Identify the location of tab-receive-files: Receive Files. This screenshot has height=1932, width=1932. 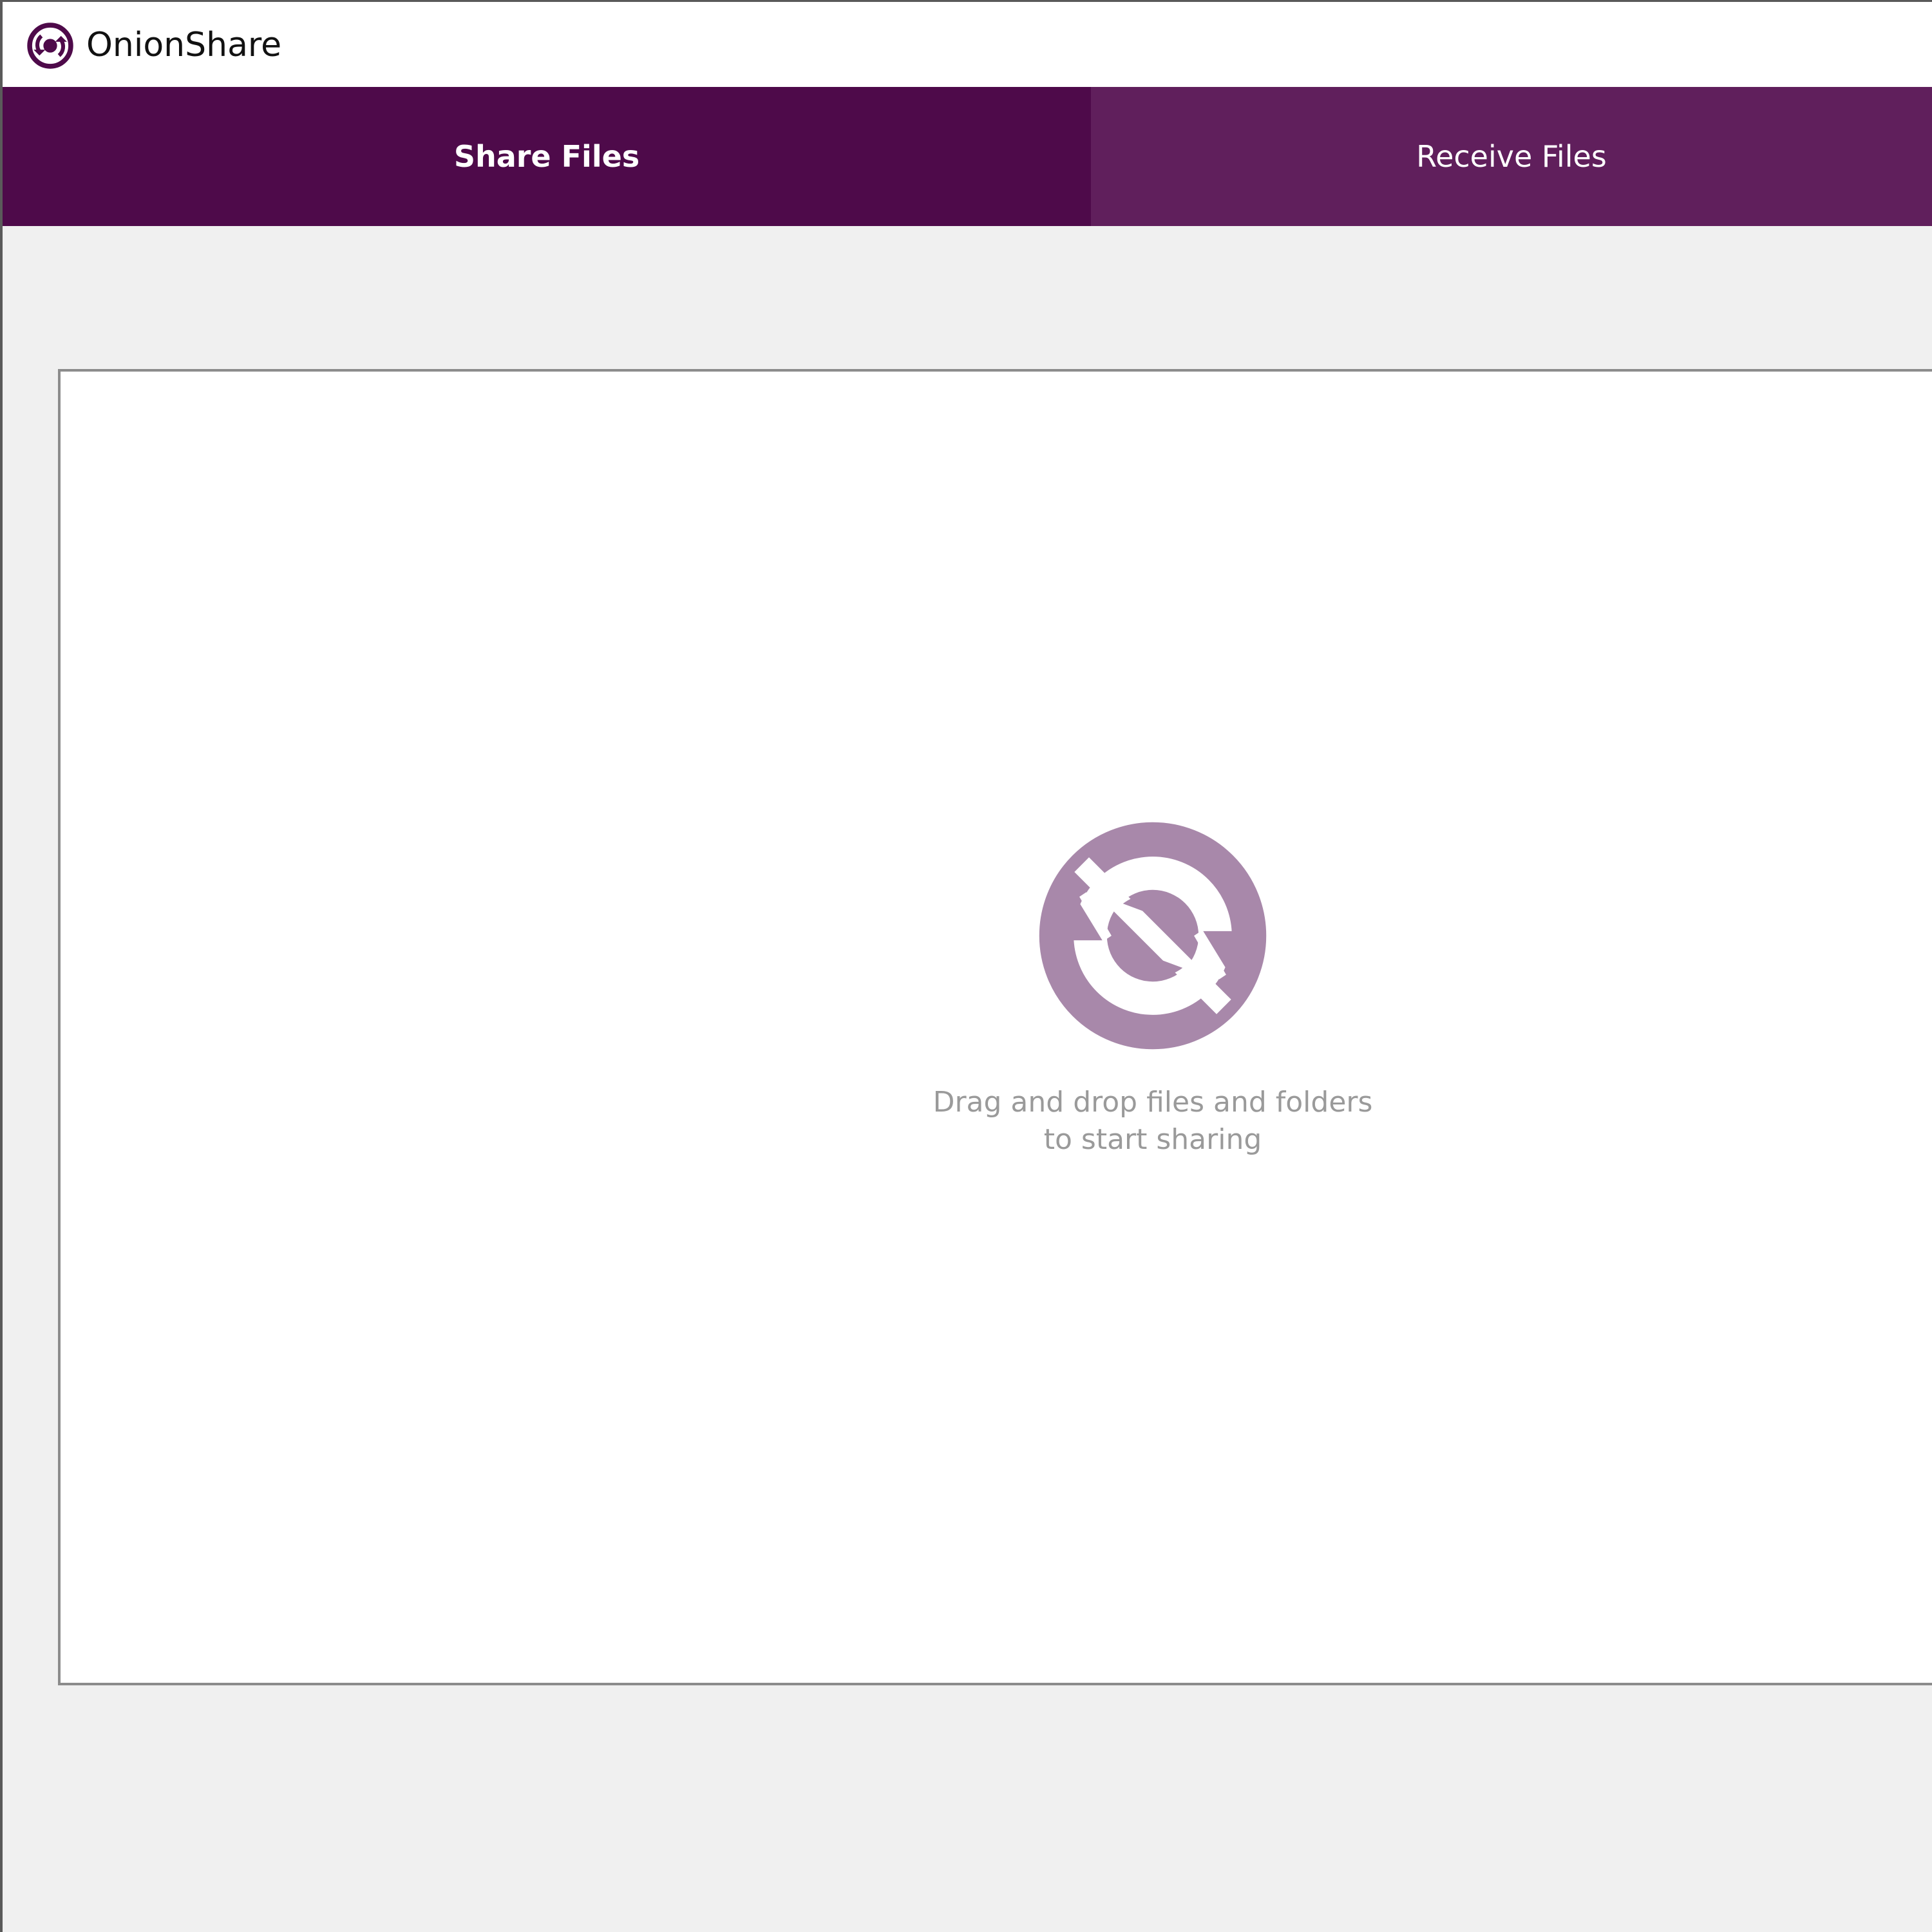
(1512, 156).